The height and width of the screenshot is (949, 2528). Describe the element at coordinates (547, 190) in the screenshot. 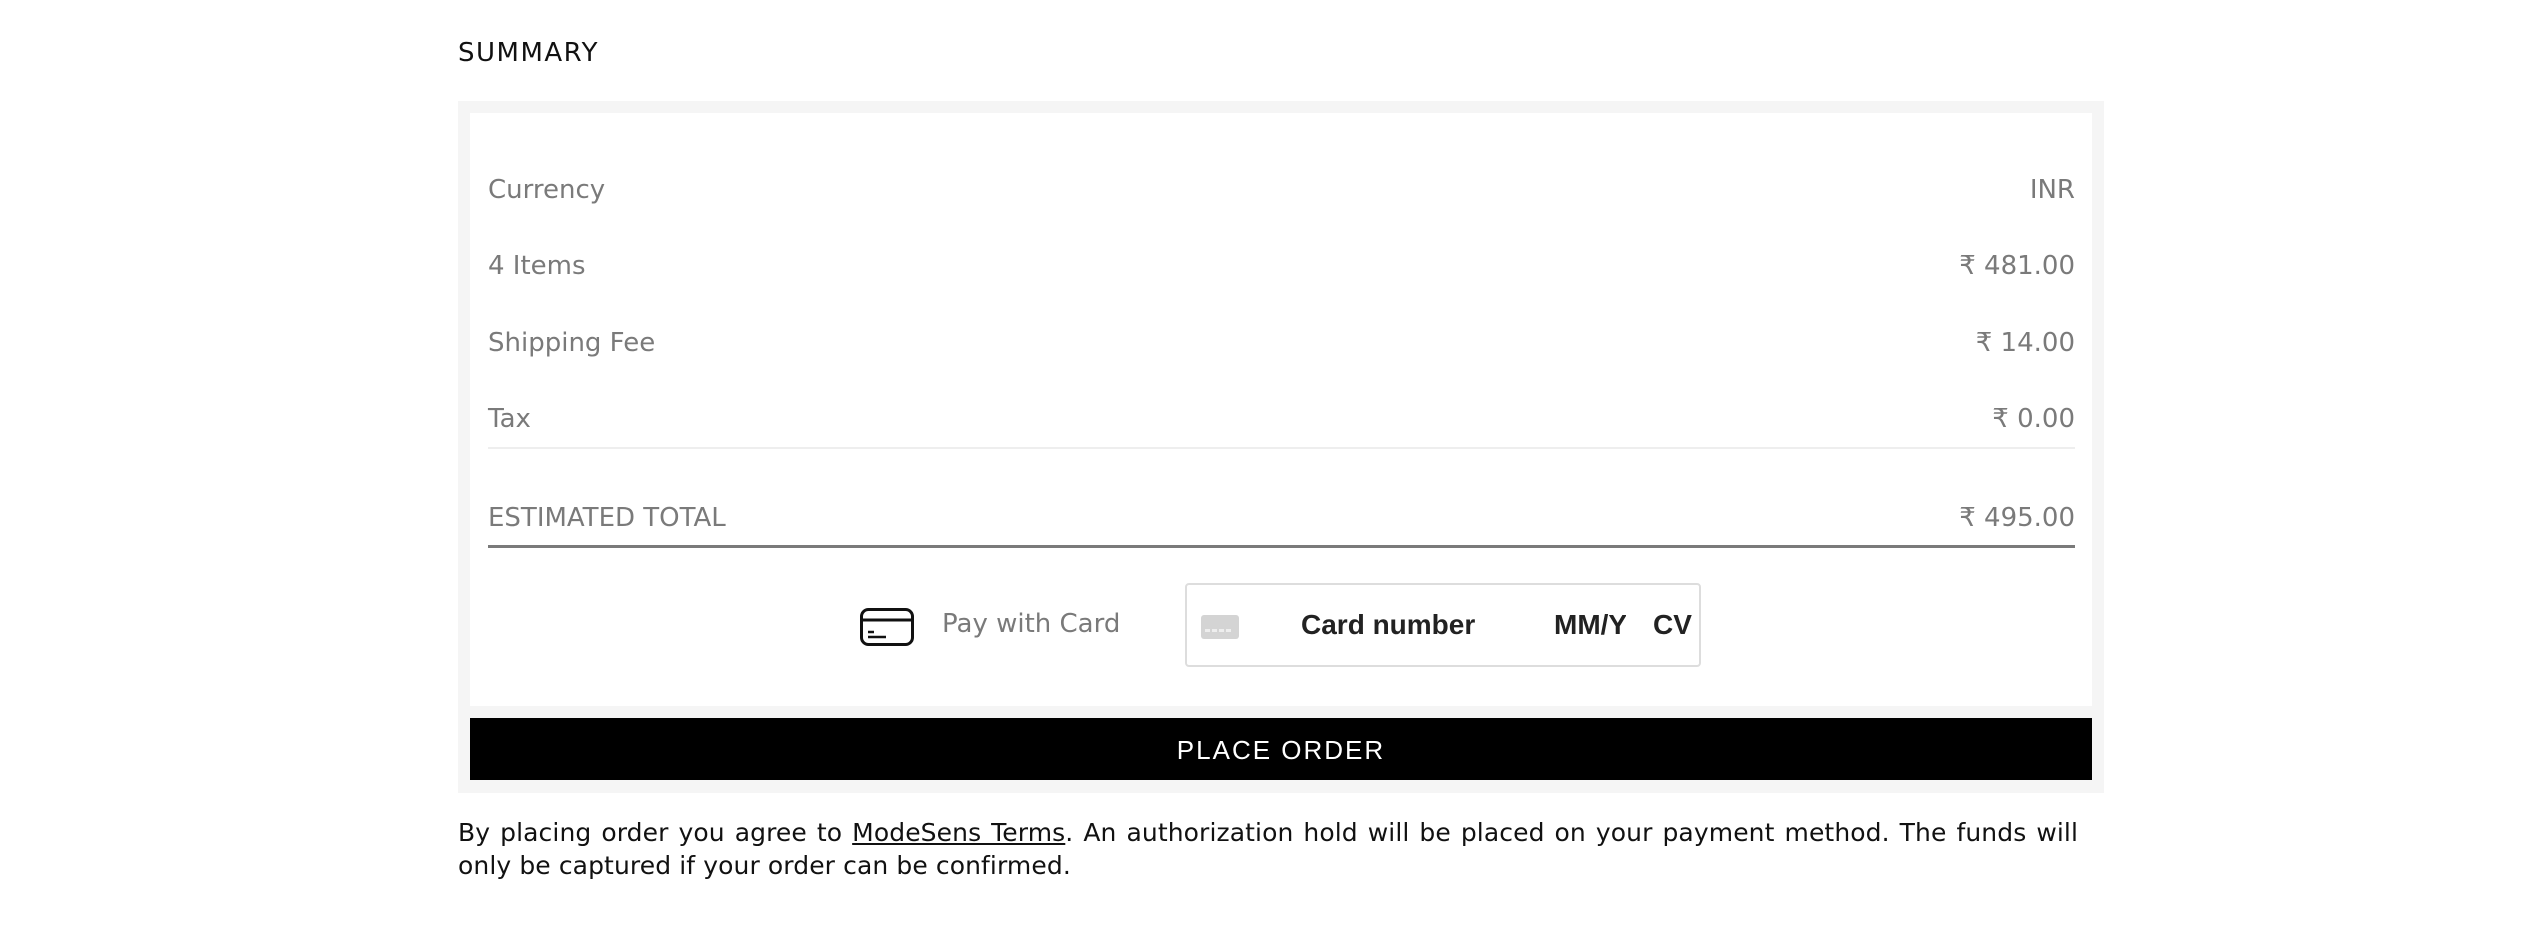

I see `summary-row-label: Currency` at that location.